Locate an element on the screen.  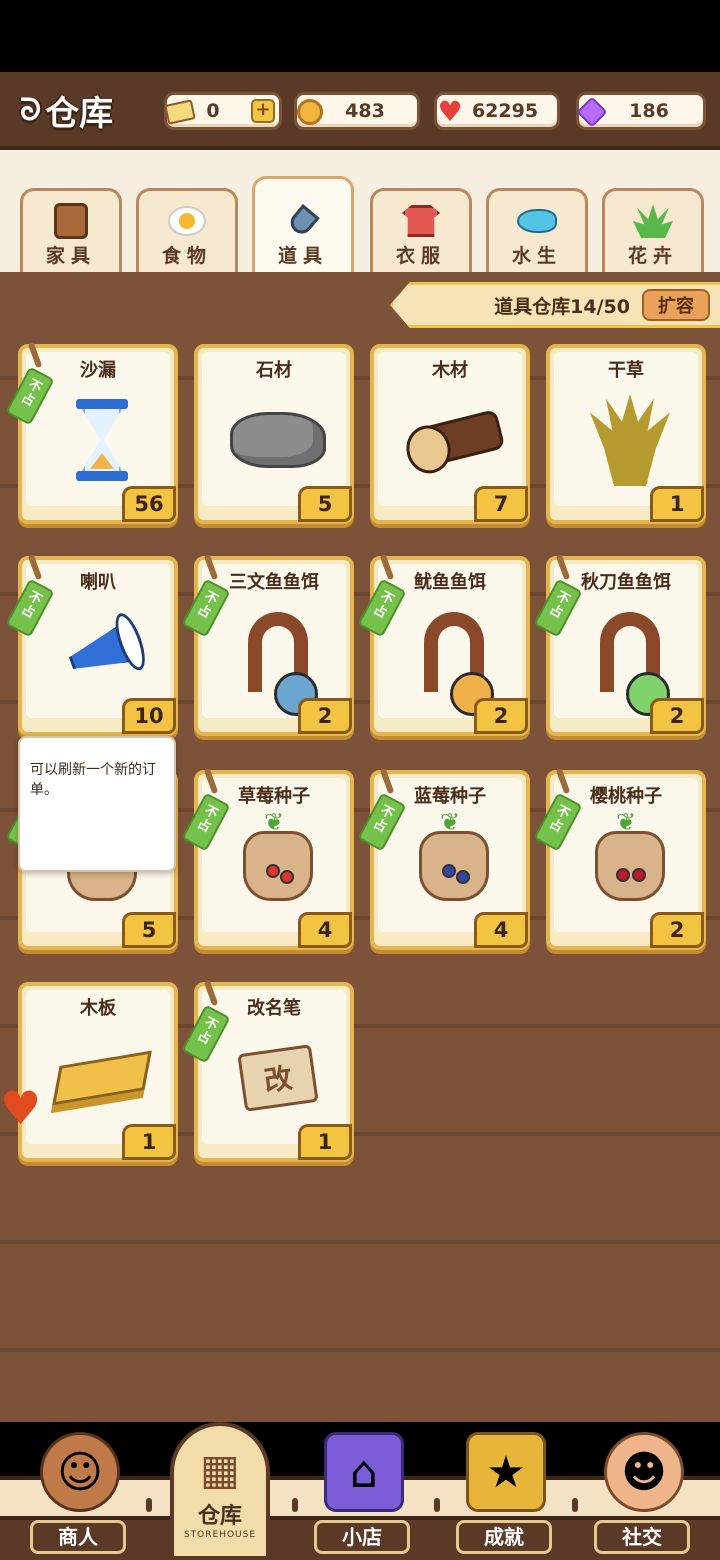
tab-clothes: 衣服 is located at coordinates (421, 230).